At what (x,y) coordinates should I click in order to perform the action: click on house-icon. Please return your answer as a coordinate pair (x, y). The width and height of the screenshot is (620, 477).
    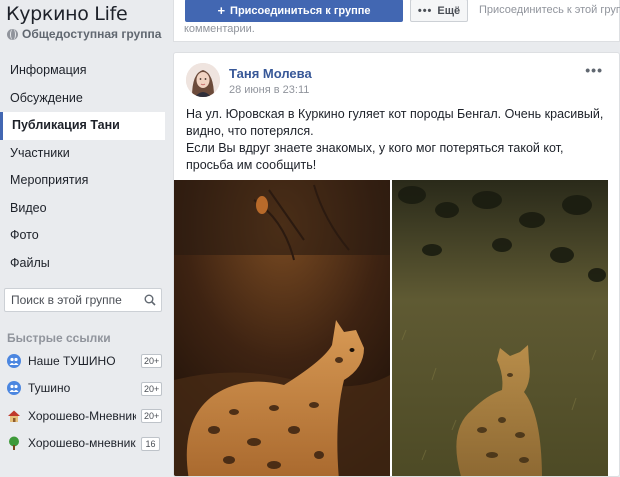
    Looking at the image, I should click on (14, 416).